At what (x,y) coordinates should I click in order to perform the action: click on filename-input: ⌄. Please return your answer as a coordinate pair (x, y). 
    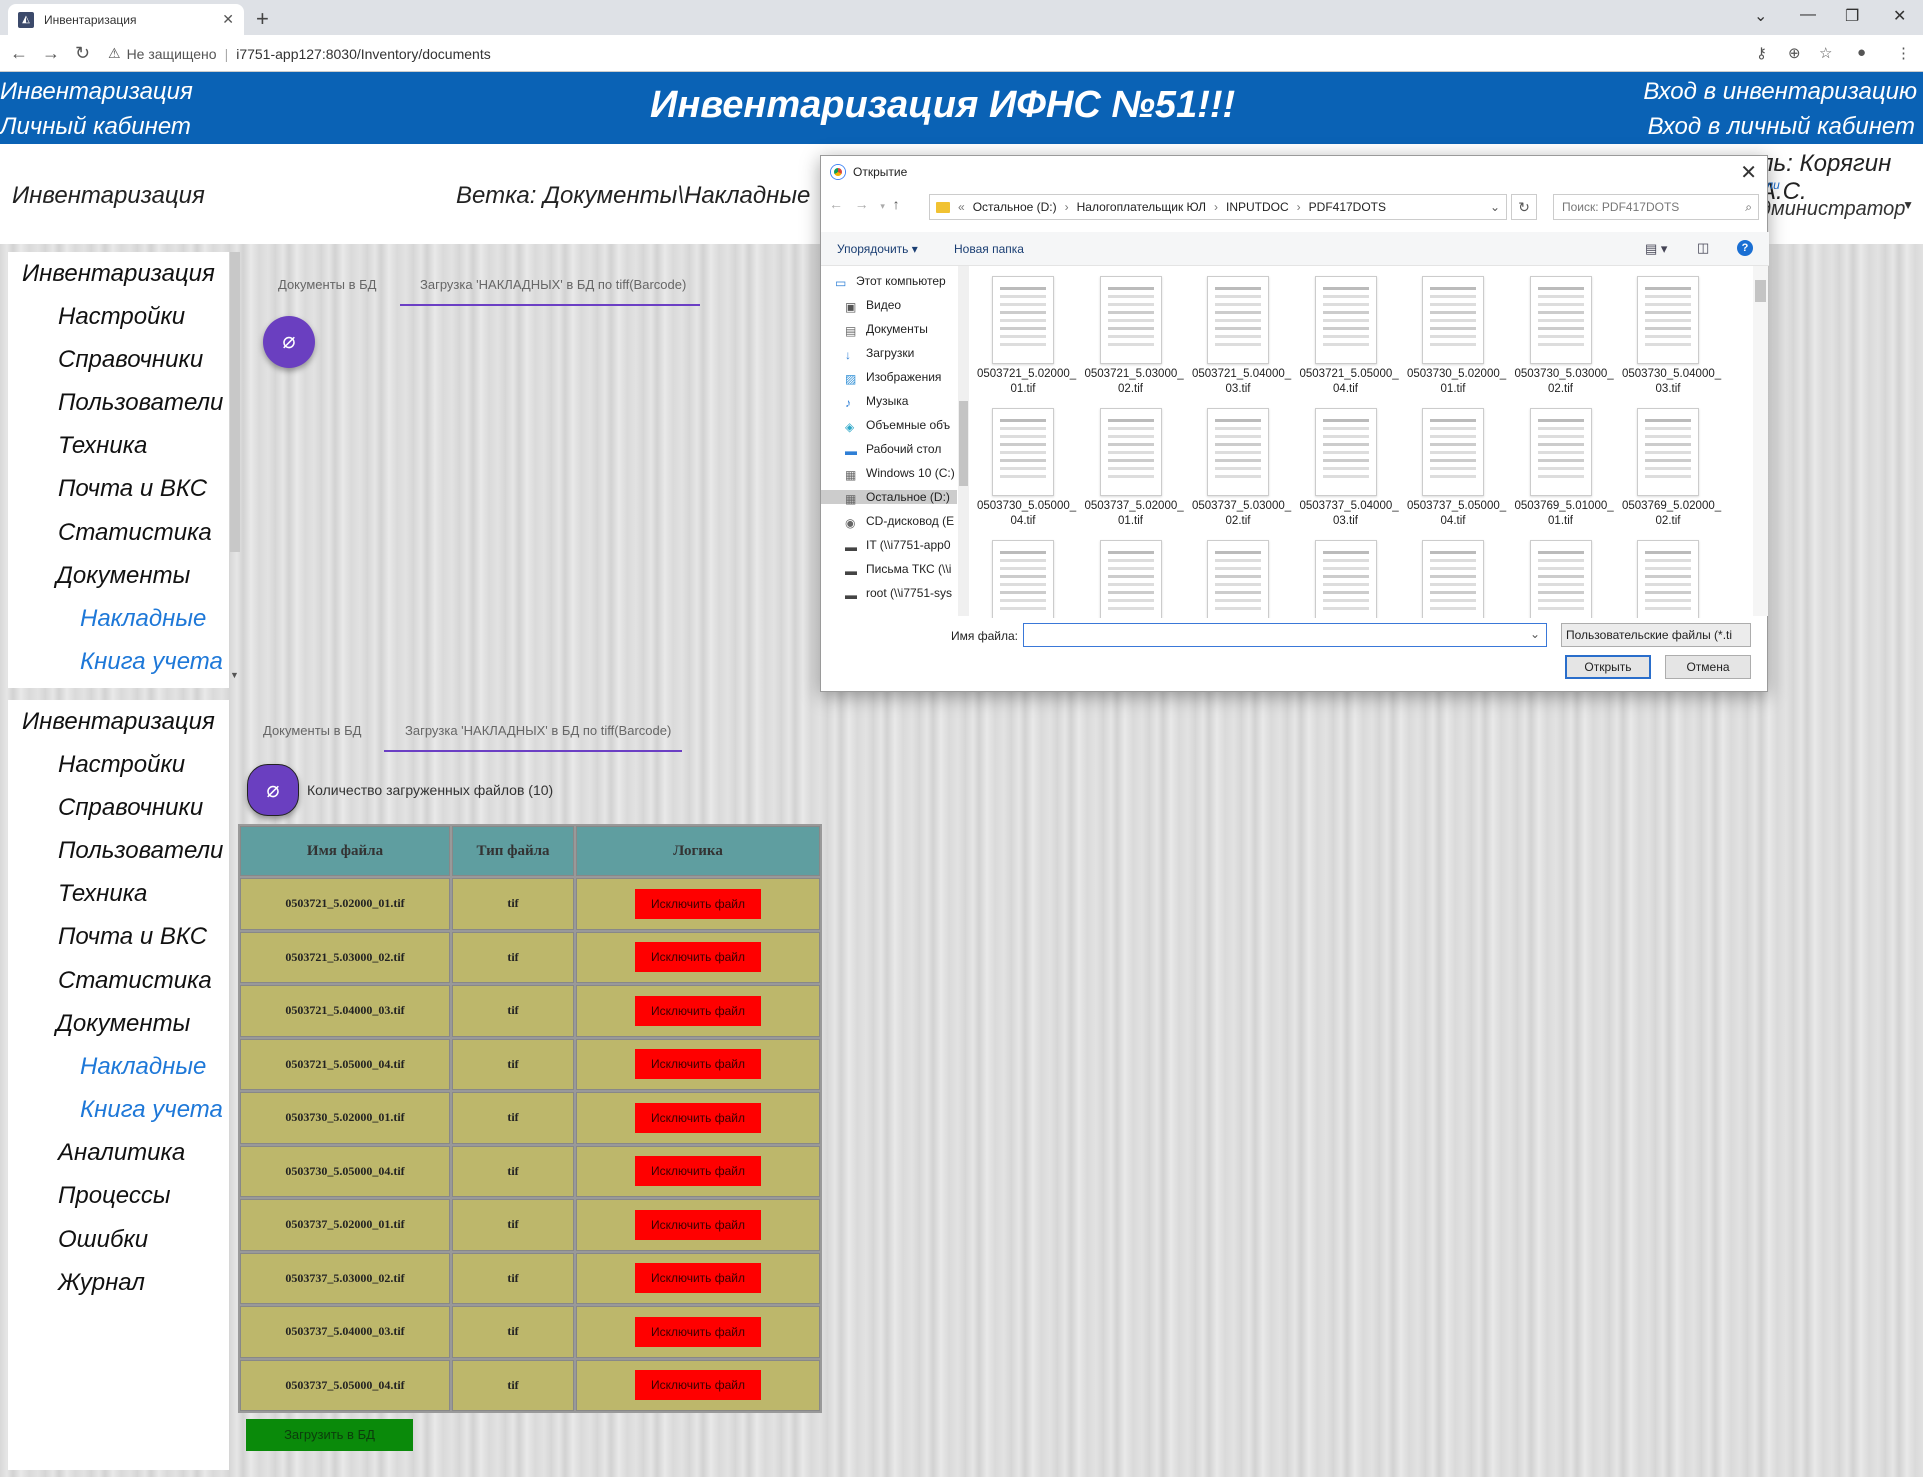
    Looking at the image, I should click on (1285, 635).